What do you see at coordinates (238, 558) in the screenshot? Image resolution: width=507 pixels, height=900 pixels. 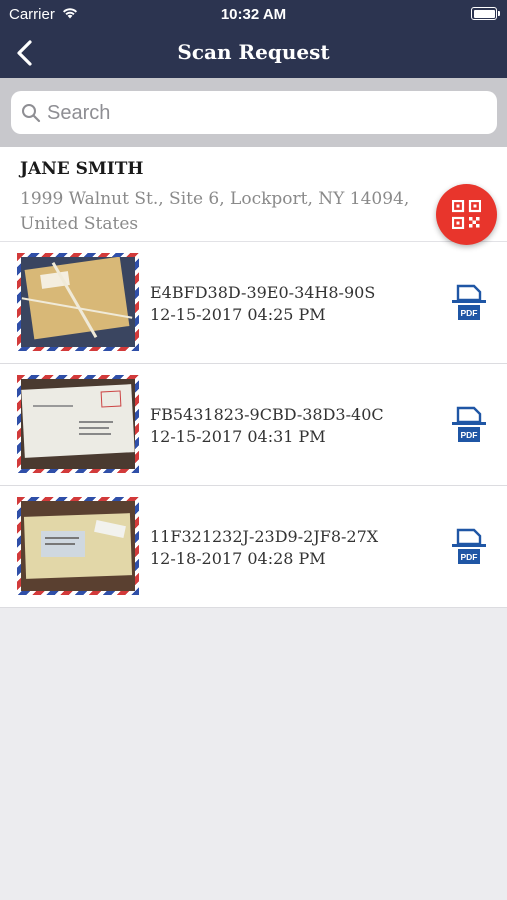 I see `scan-date: 12-18-2017 04:28 PM` at bounding box center [238, 558].